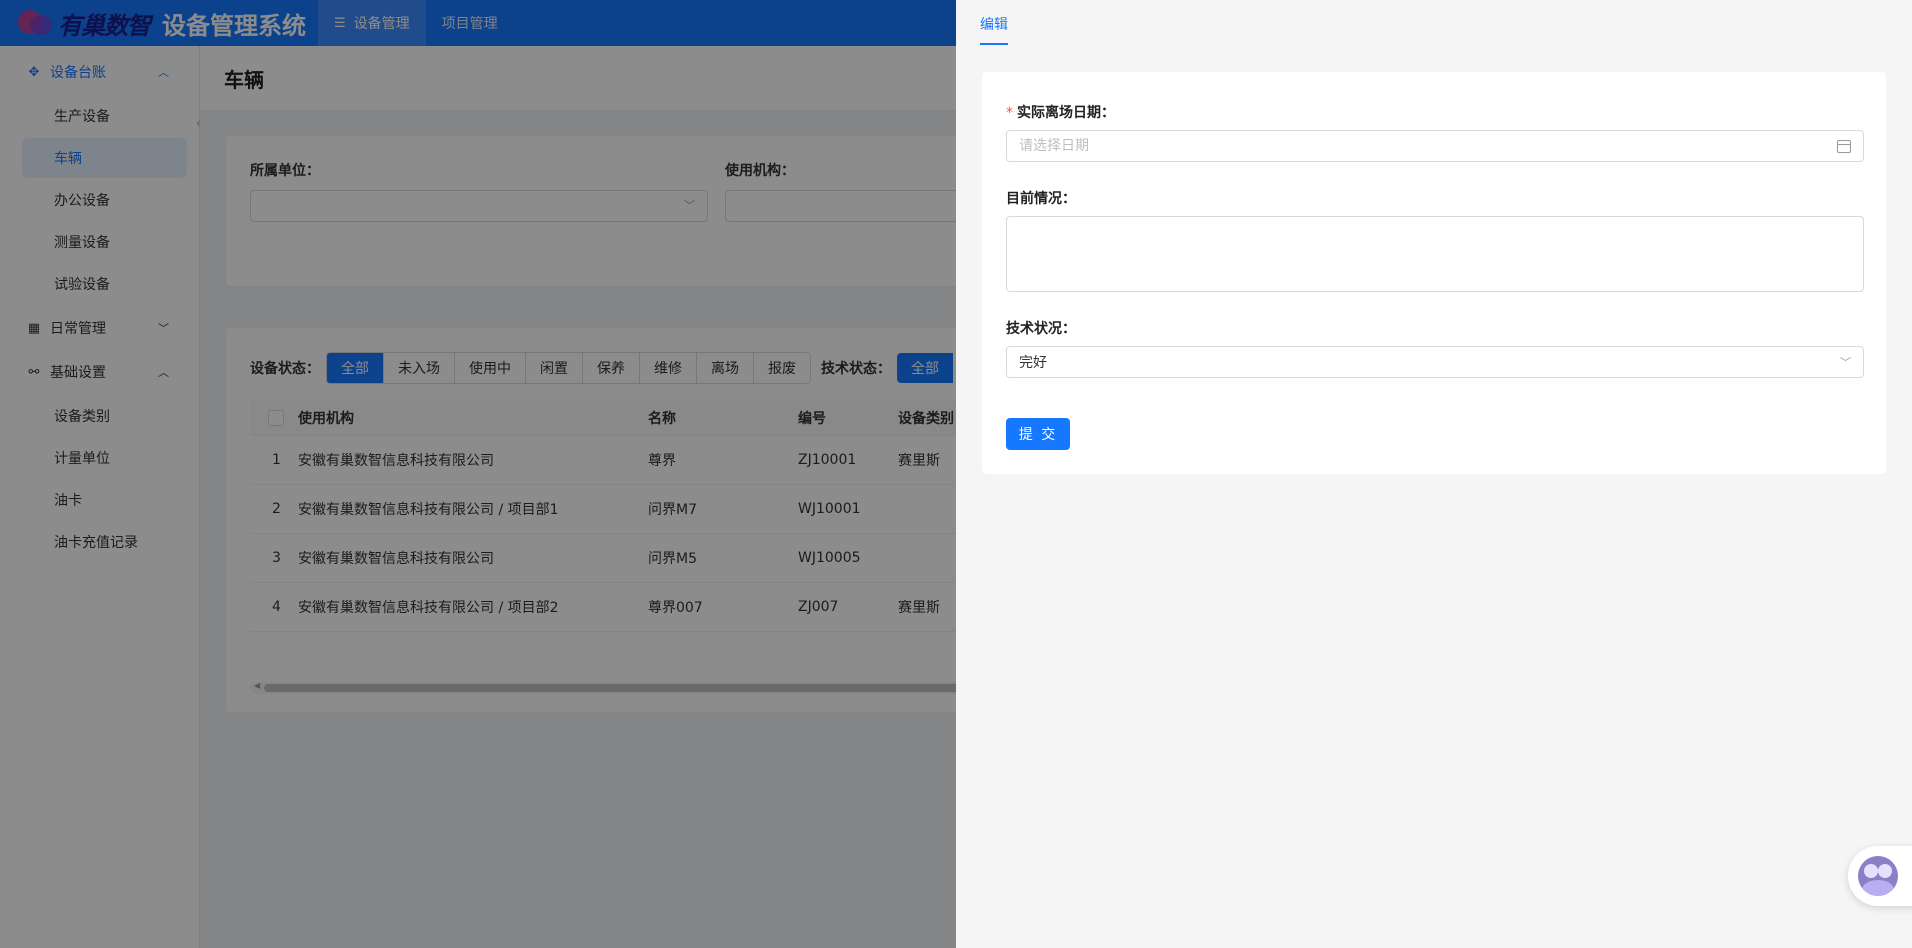 This screenshot has width=1912, height=948. What do you see at coordinates (1435, 254) in the screenshot?
I see `situation-textarea` at bounding box center [1435, 254].